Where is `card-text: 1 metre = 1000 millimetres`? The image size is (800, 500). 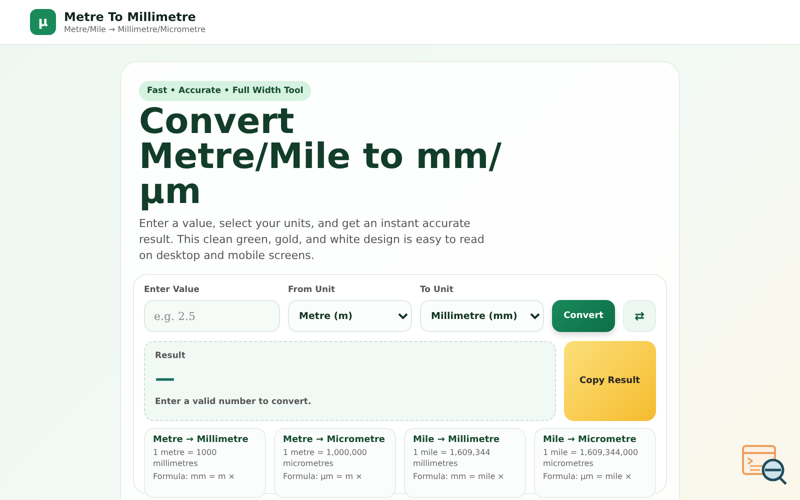
card-text: 1 metre = 1000 millimetres is located at coordinates (185, 458).